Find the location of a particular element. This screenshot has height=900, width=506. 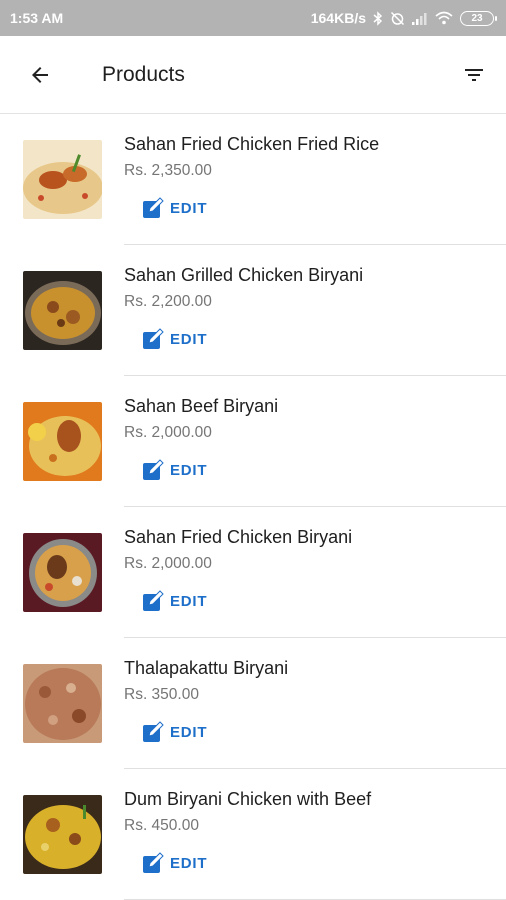

product-price: Rs. 350.00 is located at coordinates (161, 694).